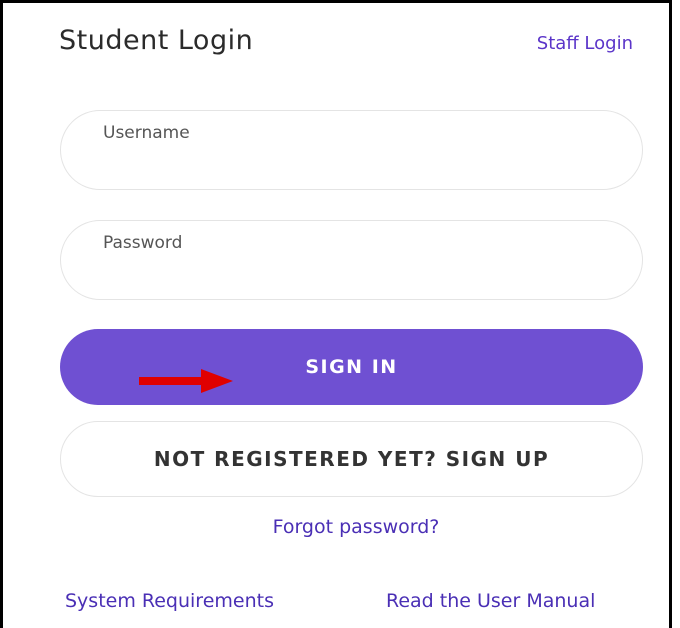 This screenshot has height=628, width=680. I want to click on red-arrow-right-icon, so click(186, 381).